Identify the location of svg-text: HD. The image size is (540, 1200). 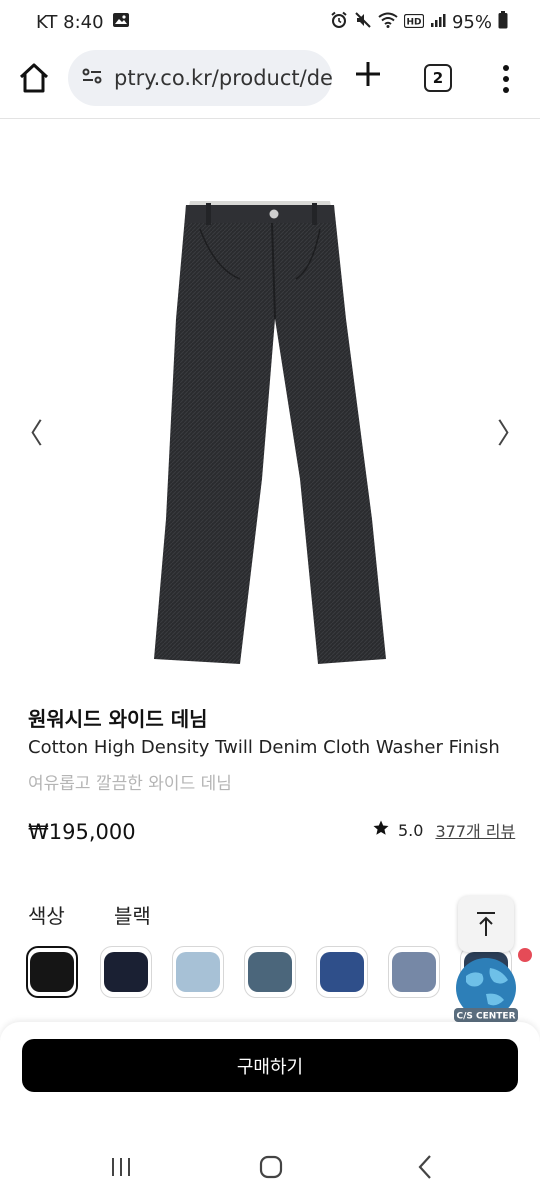
(413, 22).